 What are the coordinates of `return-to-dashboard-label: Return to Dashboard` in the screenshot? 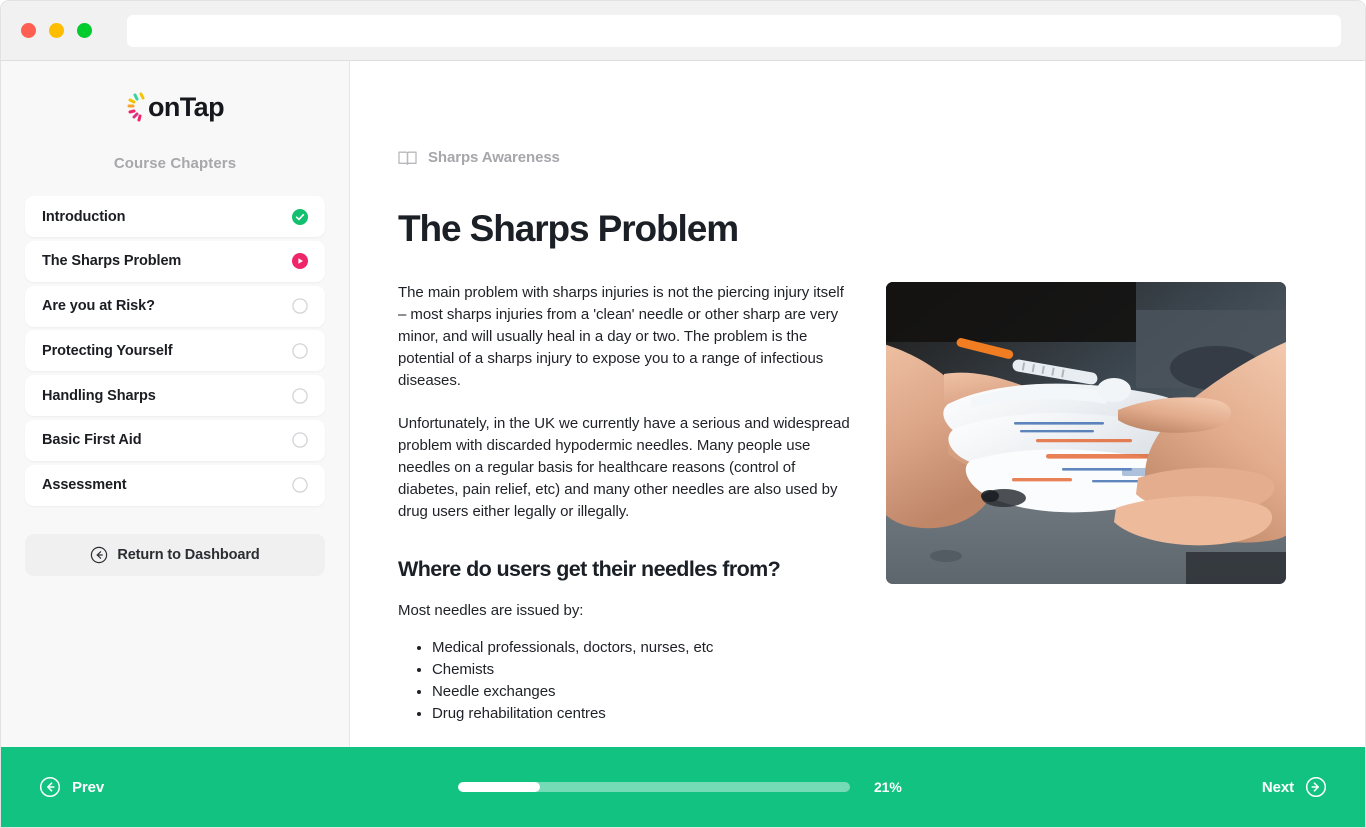 It's located at (188, 554).